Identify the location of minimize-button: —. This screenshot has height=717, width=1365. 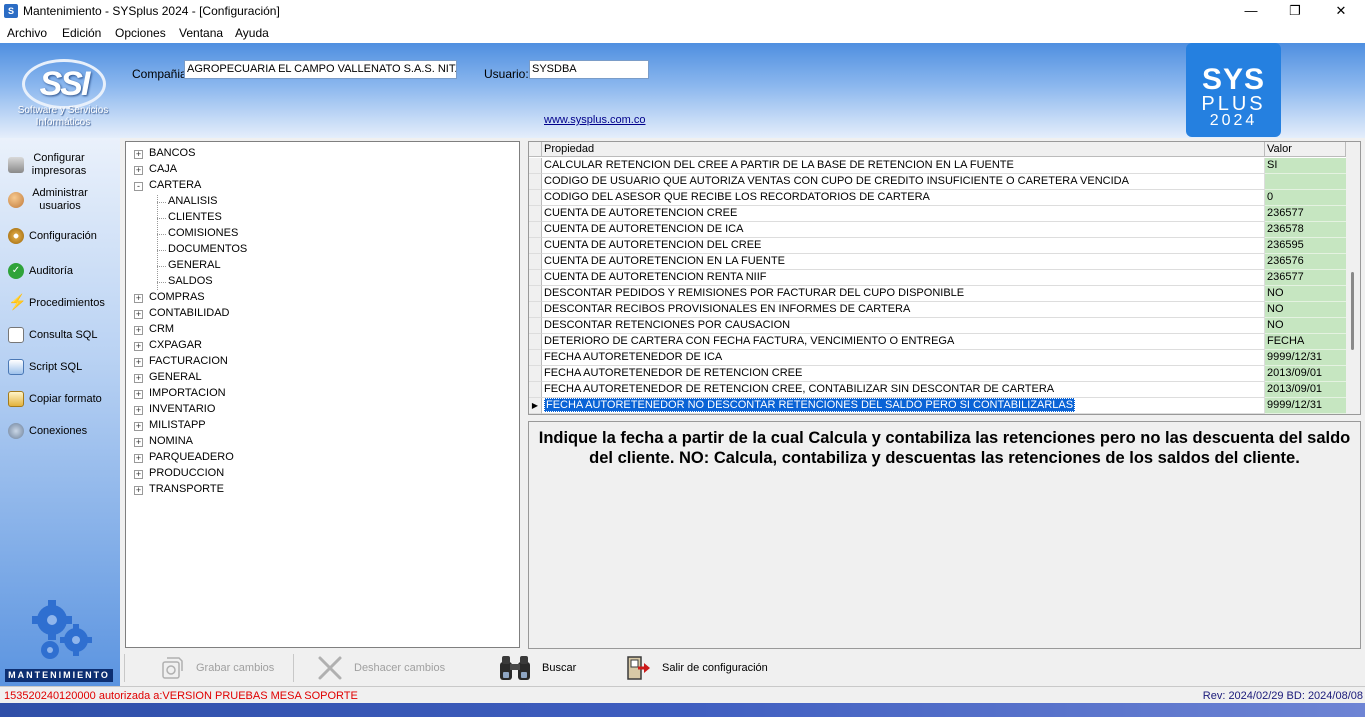
(1251, 11).